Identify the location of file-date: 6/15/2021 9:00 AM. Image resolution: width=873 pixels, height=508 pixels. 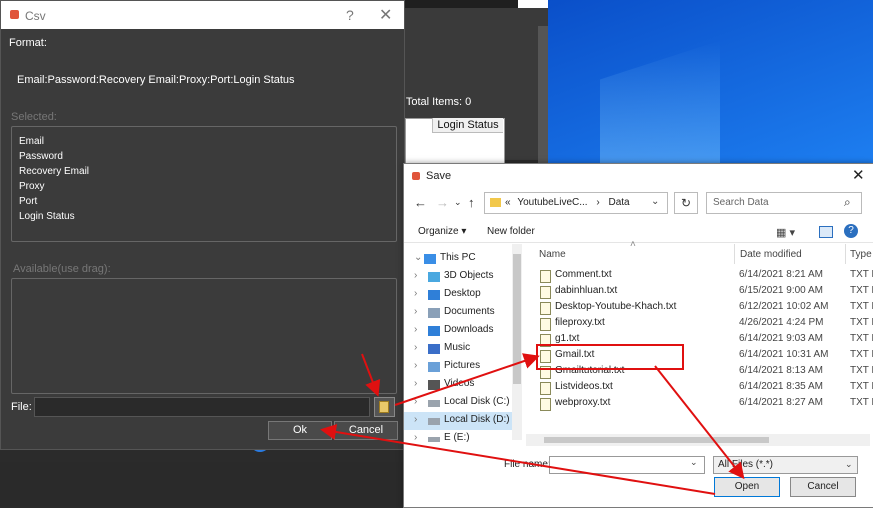
(781, 290).